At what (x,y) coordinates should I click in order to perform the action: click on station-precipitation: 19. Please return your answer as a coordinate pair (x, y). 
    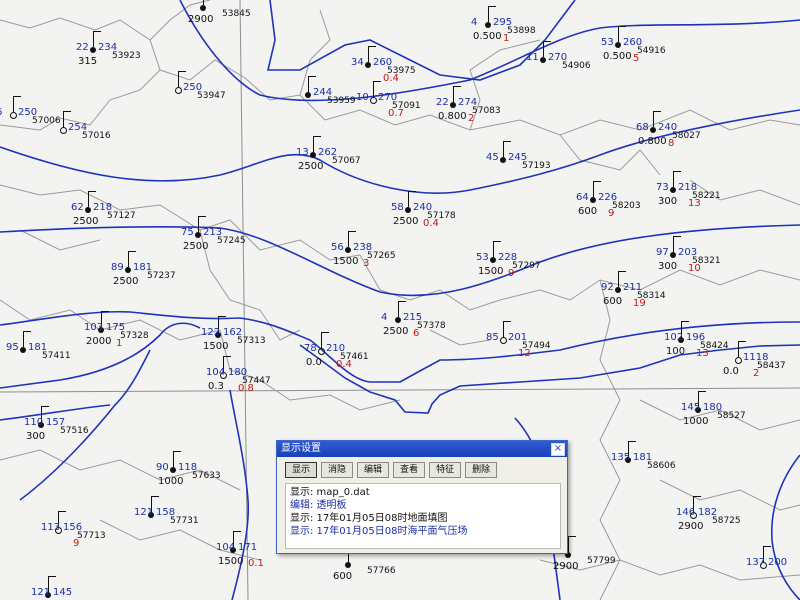
    Looking at the image, I should click on (639, 303).